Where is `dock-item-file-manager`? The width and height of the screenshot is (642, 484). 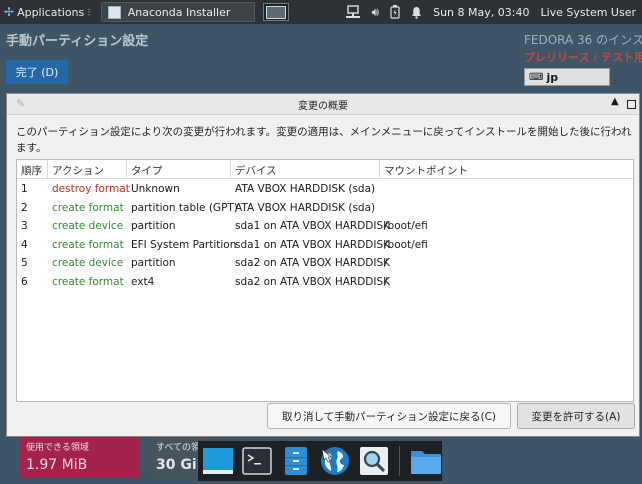 dock-item-file-manager is located at coordinates (295, 461).